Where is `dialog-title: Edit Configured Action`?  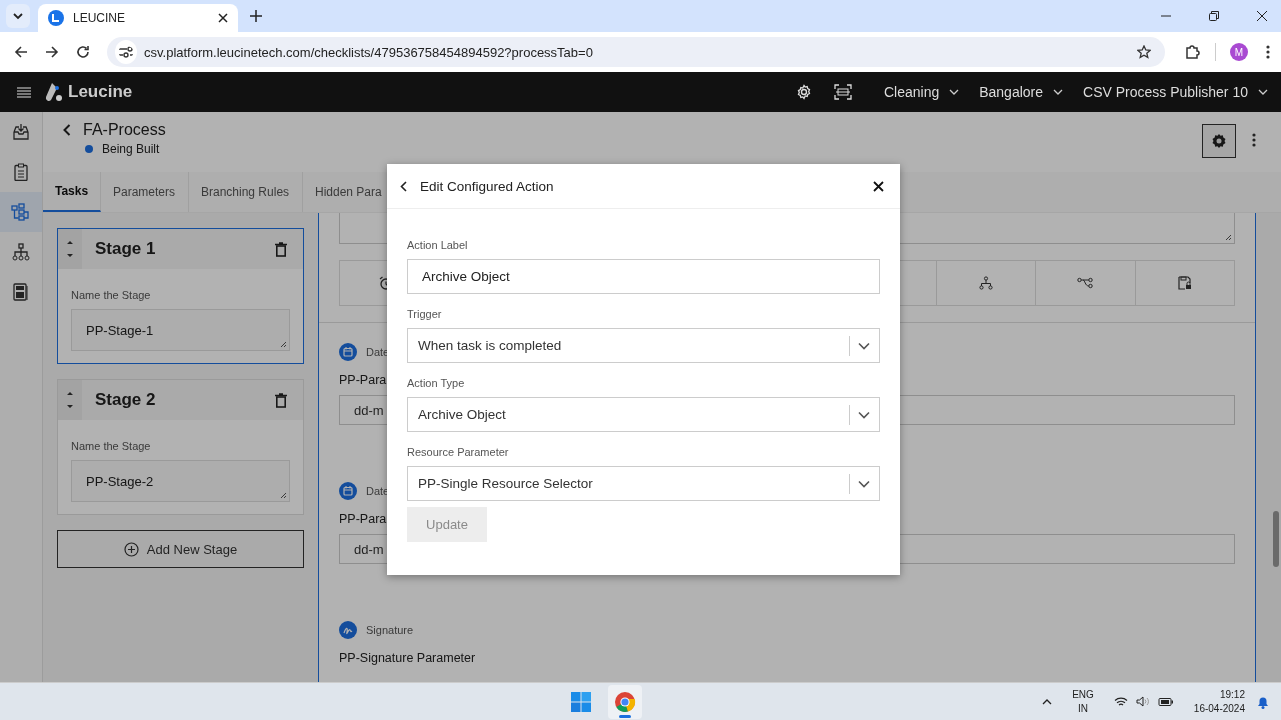 dialog-title: Edit Configured Action is located at coordinates (487, 186).